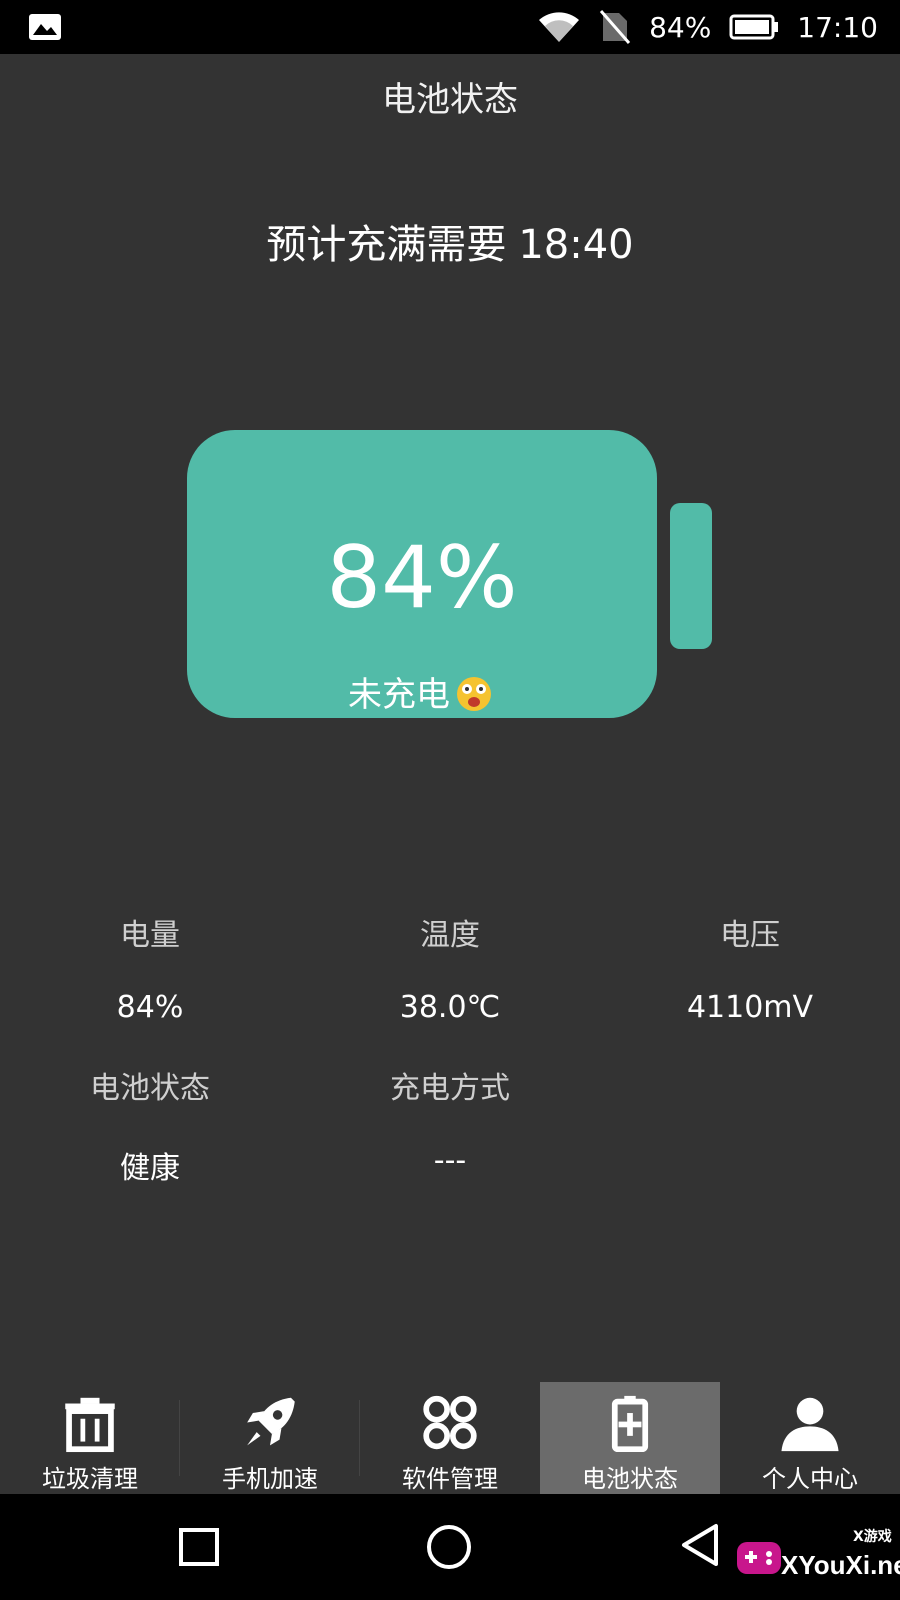 This screenshot has width=900, height=1600. I want to click on stat-capacity-label: 电量, so click(150, 935).